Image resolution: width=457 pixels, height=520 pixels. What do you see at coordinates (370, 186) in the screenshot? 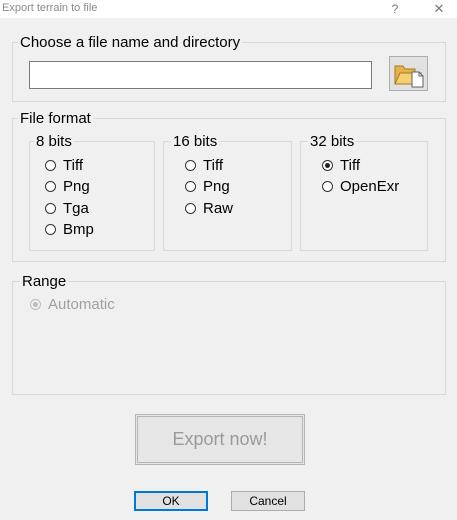
I see `radio-label: OpenExr` at bounding box center [370, 186].